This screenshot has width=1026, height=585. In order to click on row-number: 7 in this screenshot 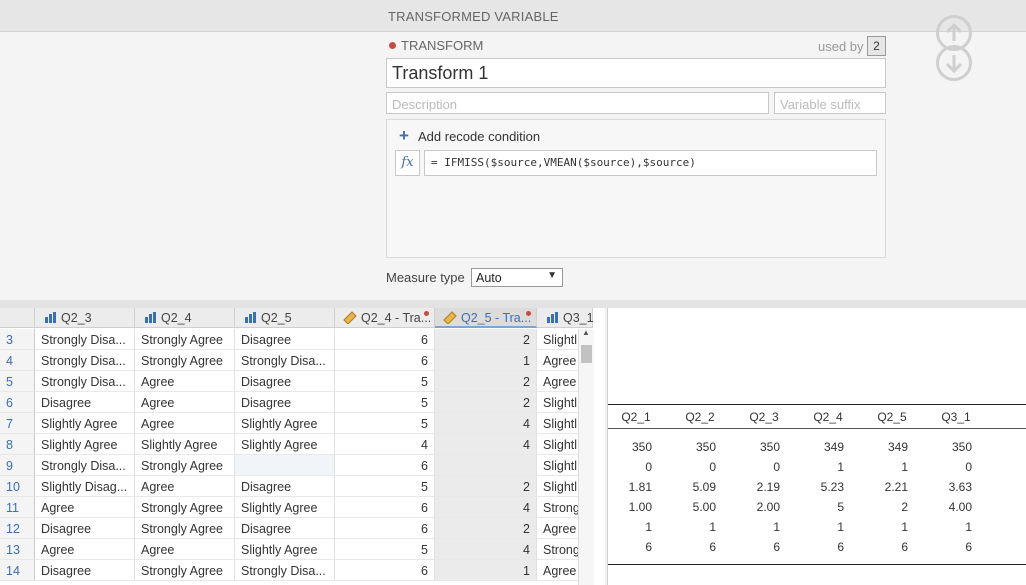, I will do `click(17, 423)`.